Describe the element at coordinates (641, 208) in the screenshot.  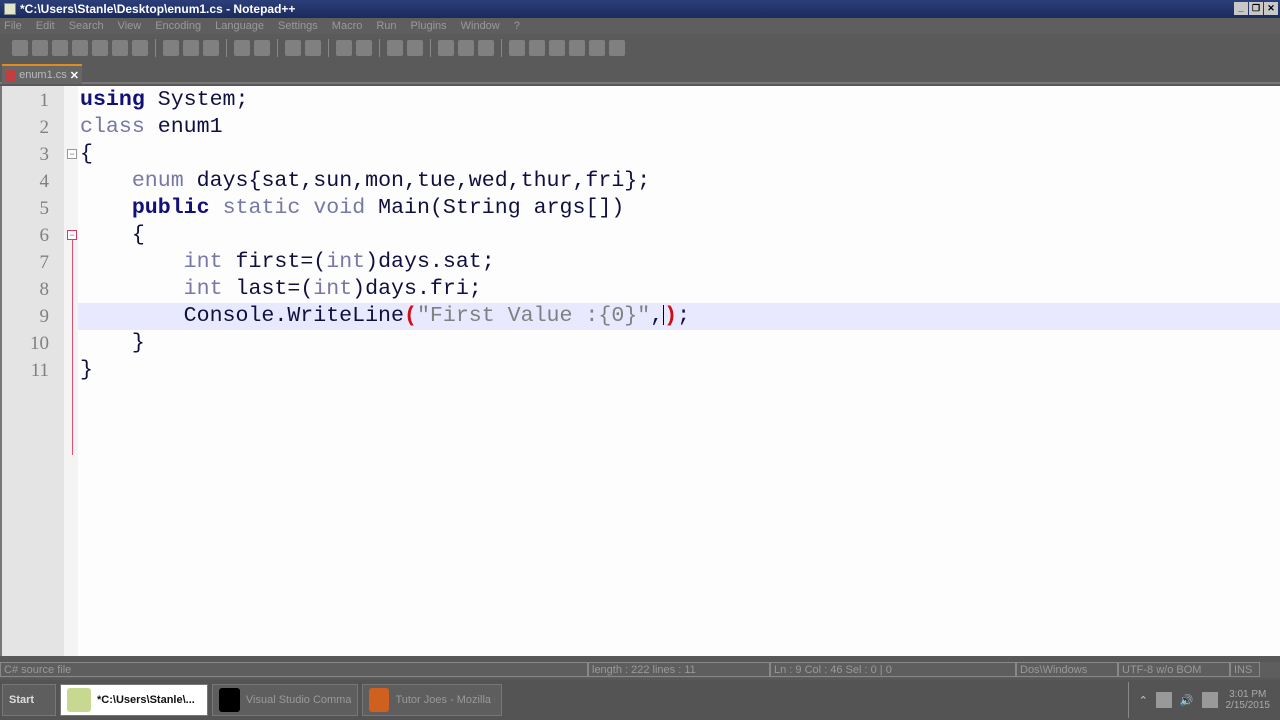
I see `code-line: 5 public static void Main(String args[])` at that location.